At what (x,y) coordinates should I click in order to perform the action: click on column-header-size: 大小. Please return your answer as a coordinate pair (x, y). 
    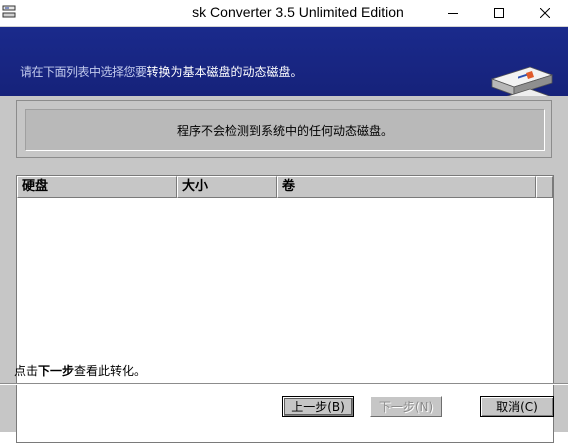
    Looking at the image, I should click on (227, 187).